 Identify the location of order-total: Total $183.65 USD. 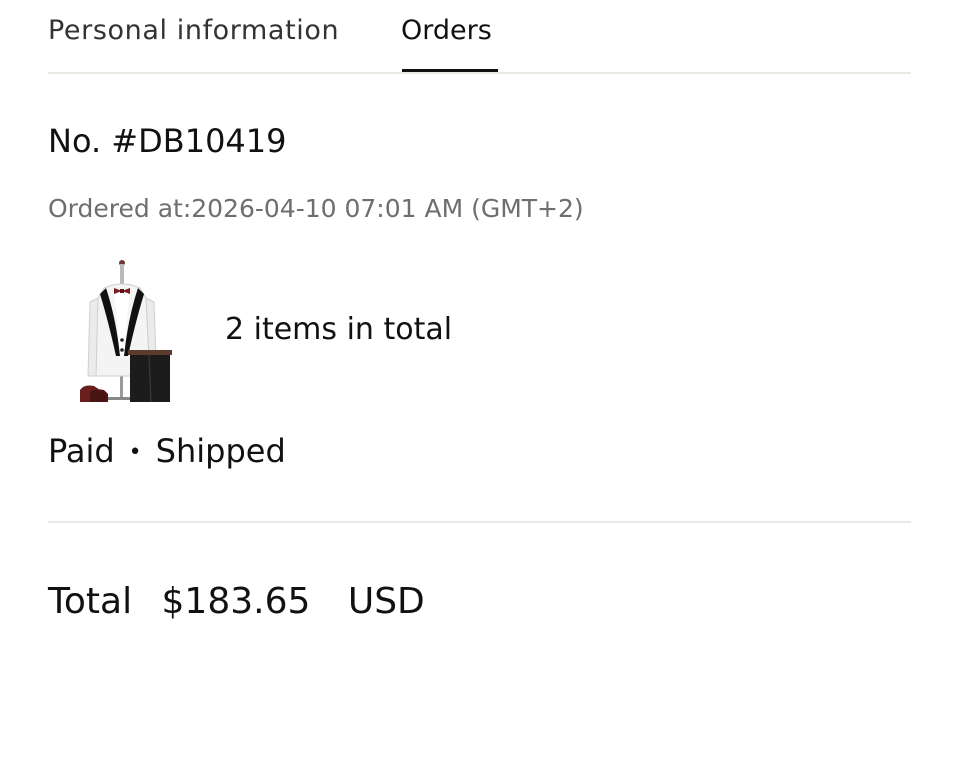
(236, 602).